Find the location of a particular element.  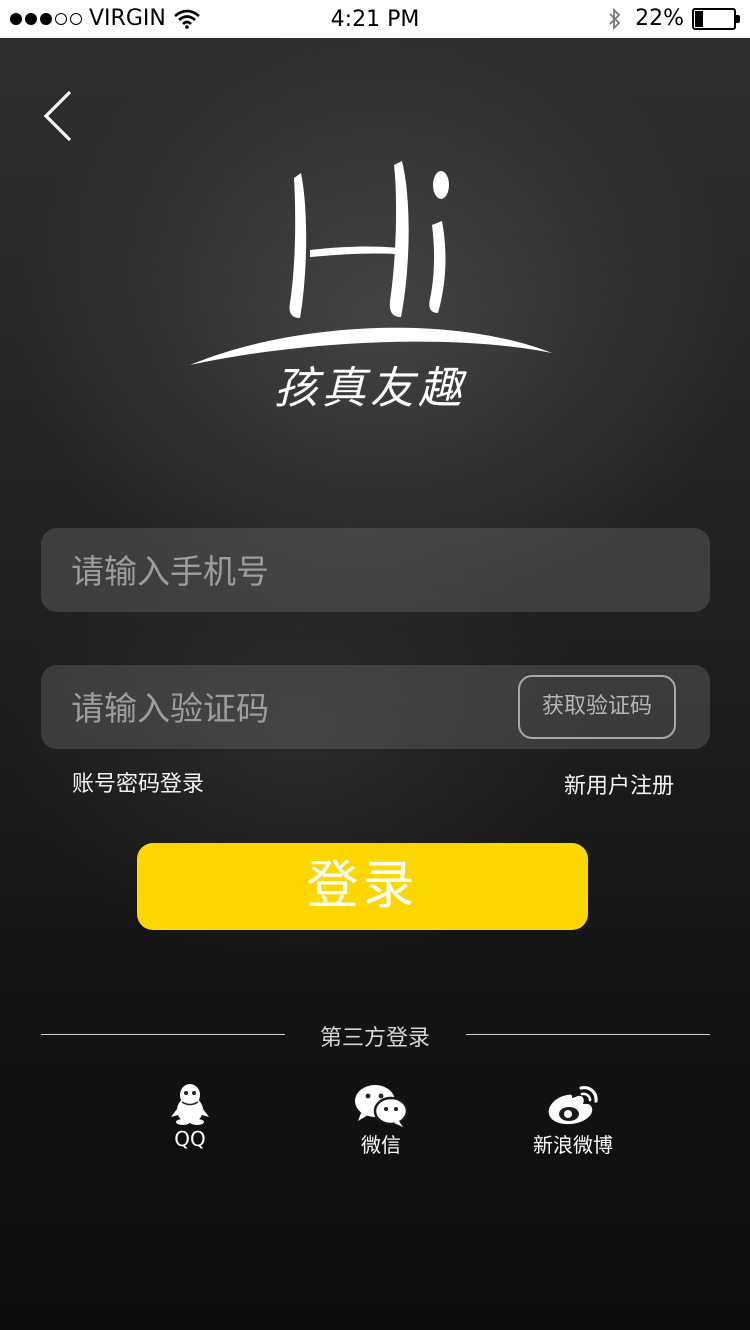

get-code-button: 获取验证码 is located at coordinates (597, 707).